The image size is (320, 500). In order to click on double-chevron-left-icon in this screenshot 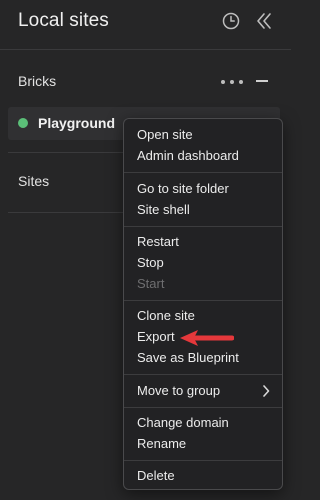, I will do `click(264, 21)`.